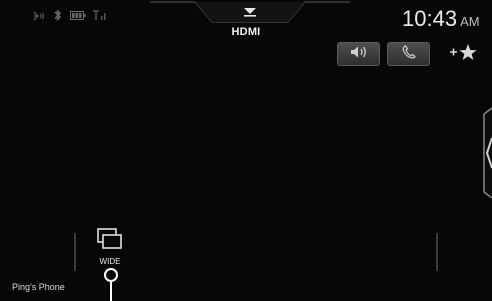 This screenshot has width=492, height=301. I want to click on add-favorite-star-icon, so click(463, 54).